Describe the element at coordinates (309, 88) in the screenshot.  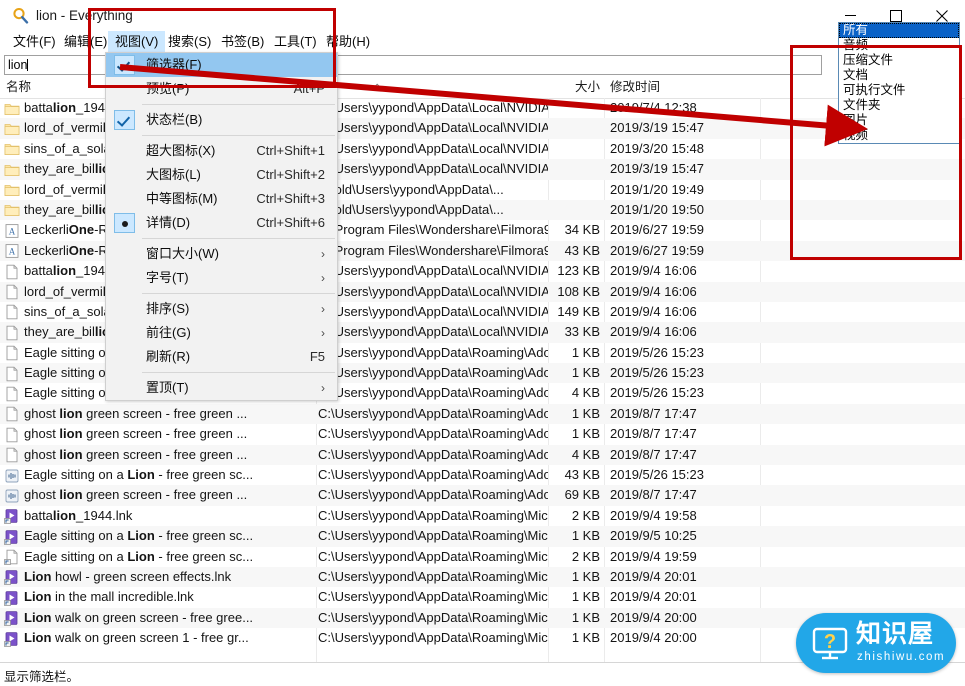
I see `view-menu-item-accel: Alt+P` at that location.